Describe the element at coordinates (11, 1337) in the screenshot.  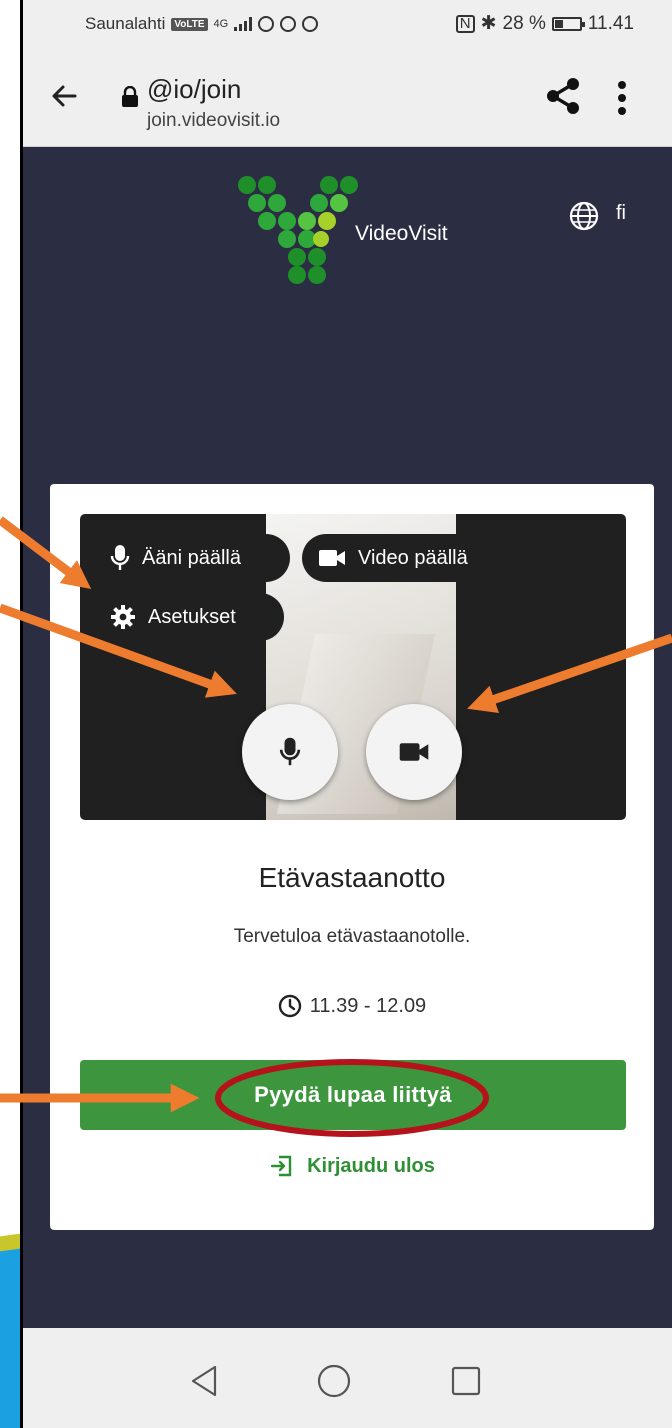
I see `decoration-blue` at that location.